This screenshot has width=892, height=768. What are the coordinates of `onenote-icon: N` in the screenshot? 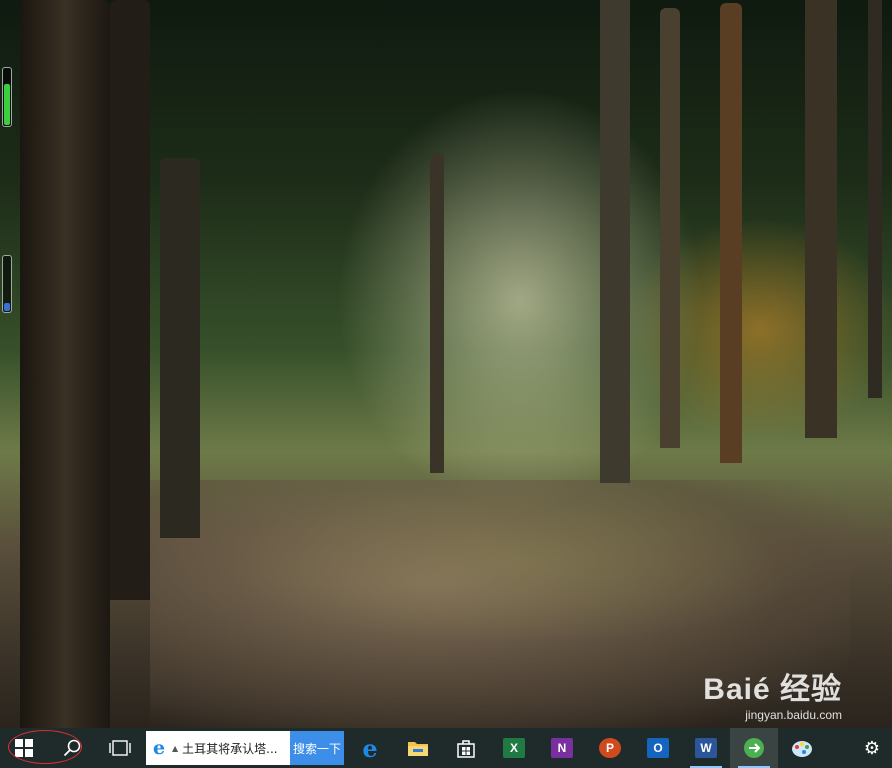 It's located at (562, 748).